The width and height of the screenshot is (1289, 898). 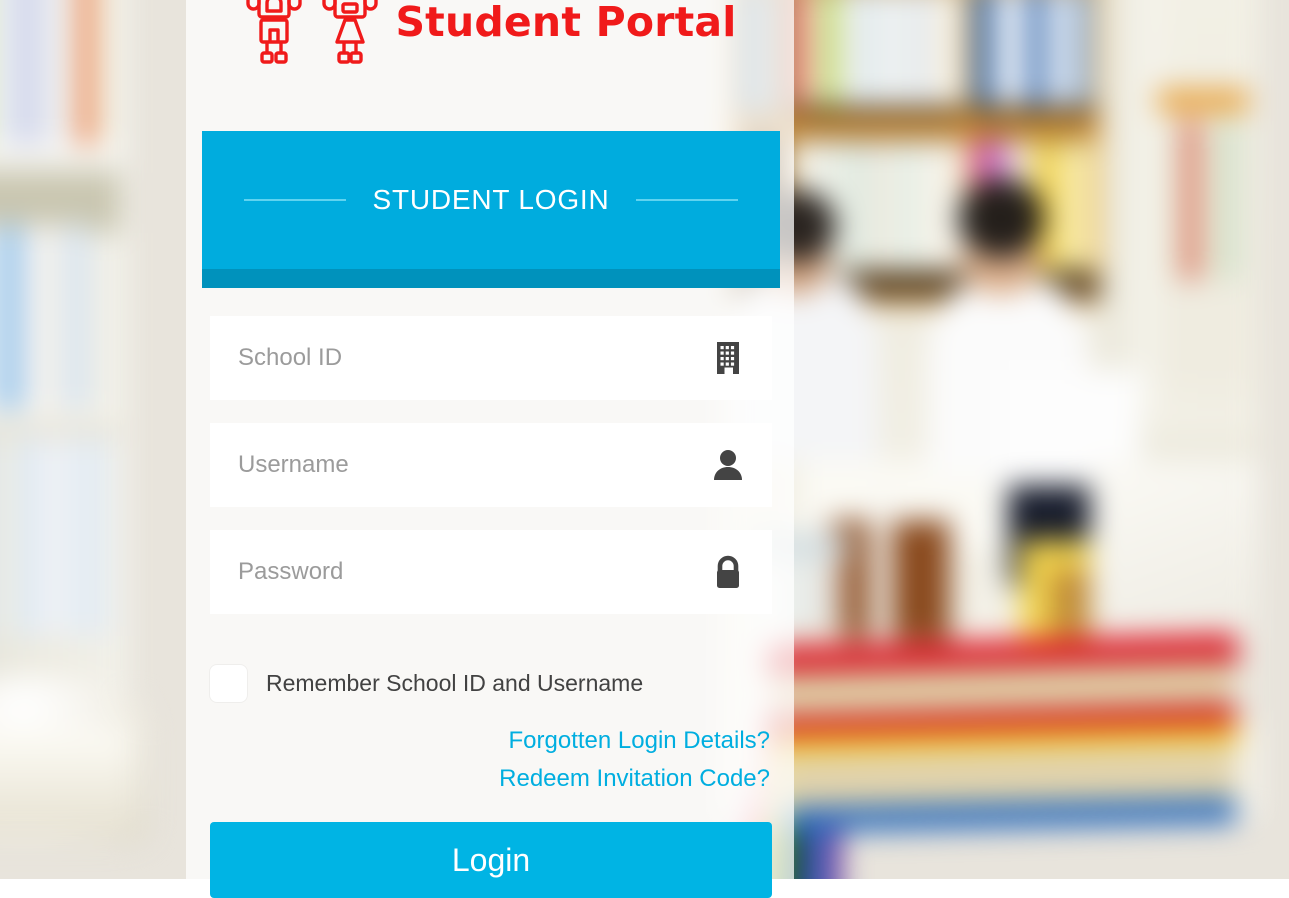 I want to click on left-shelf-cavity, so click(x=60, y=203).